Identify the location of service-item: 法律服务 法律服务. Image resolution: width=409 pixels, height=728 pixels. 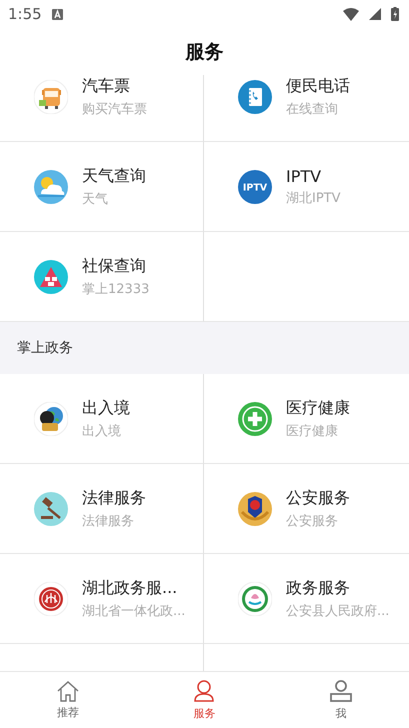
(102, 509).